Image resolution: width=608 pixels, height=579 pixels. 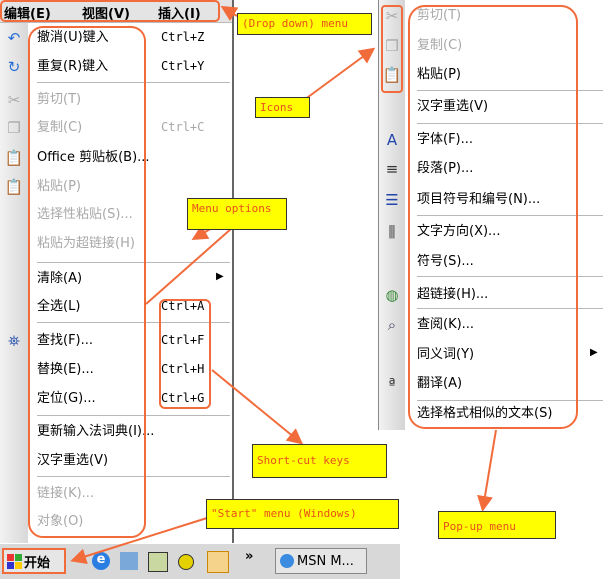 I want to click on popup-menu-item: 汉字重选(V), so click(x=452, y=107).